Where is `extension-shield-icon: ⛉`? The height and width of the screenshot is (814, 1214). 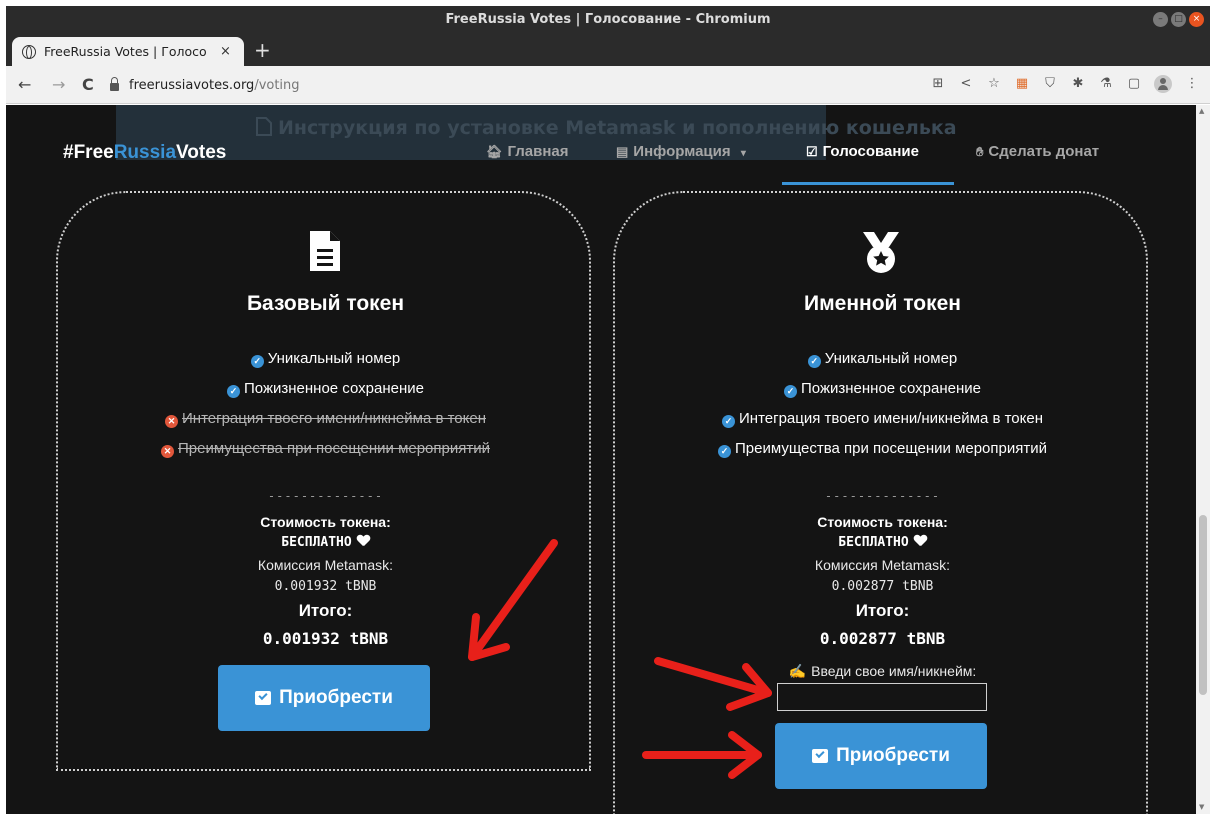
extension-shield-icon: ⛉ is located at coordinates (1050, 84).